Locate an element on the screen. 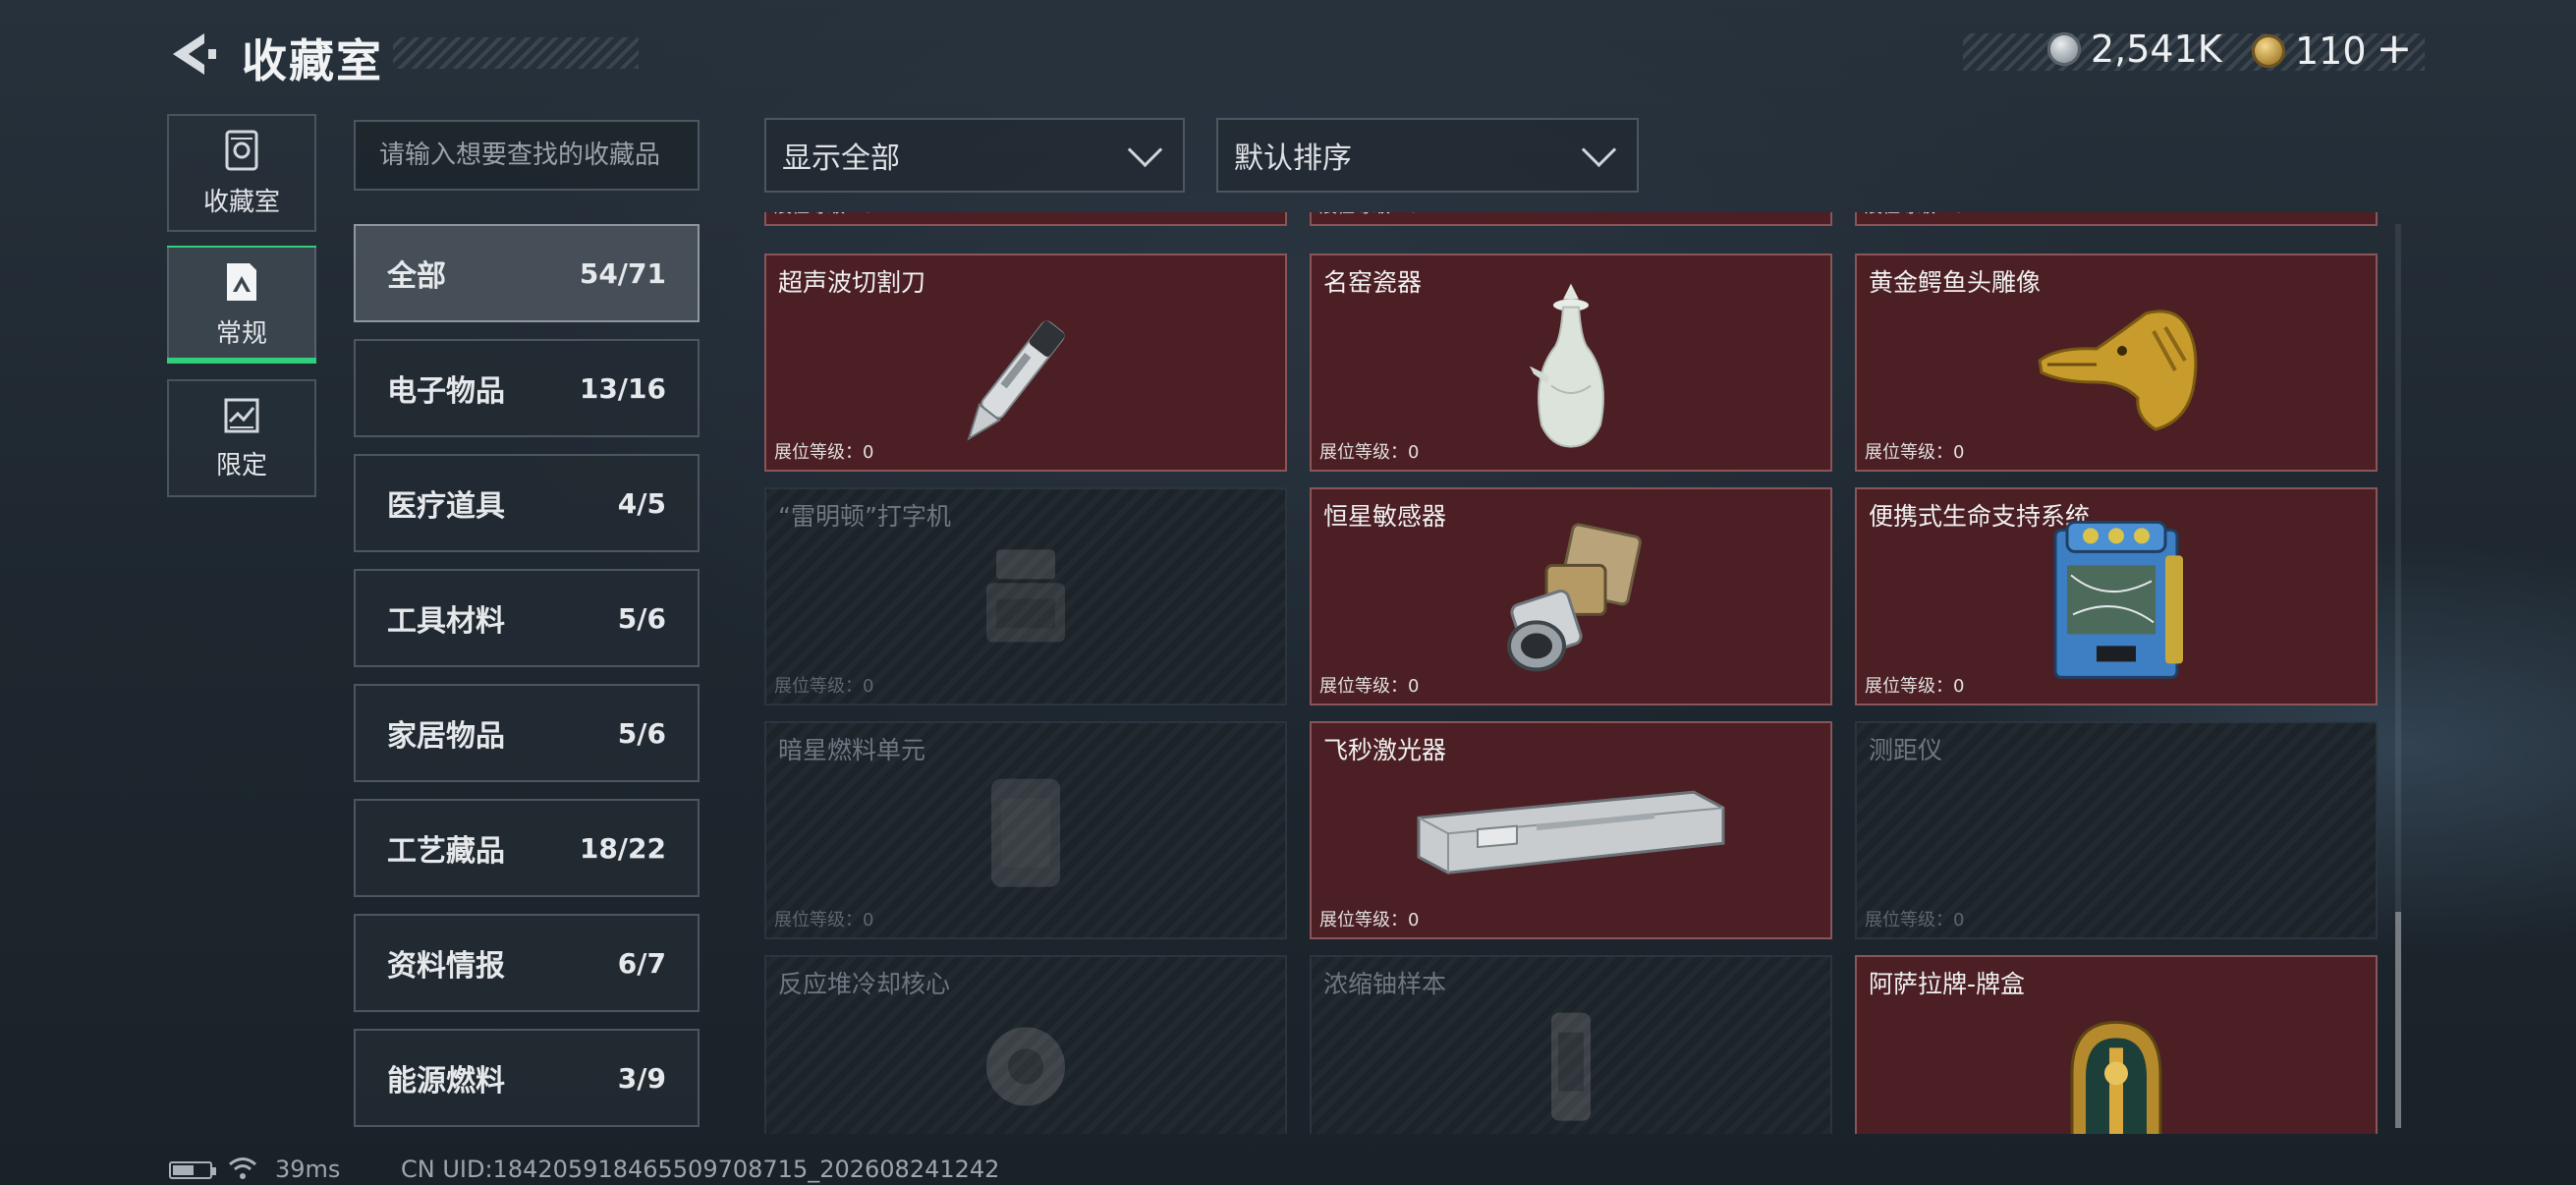  collection-item-card: 浓缩铀样本 展位等级：0 is located at coordinates (1571, 1045).